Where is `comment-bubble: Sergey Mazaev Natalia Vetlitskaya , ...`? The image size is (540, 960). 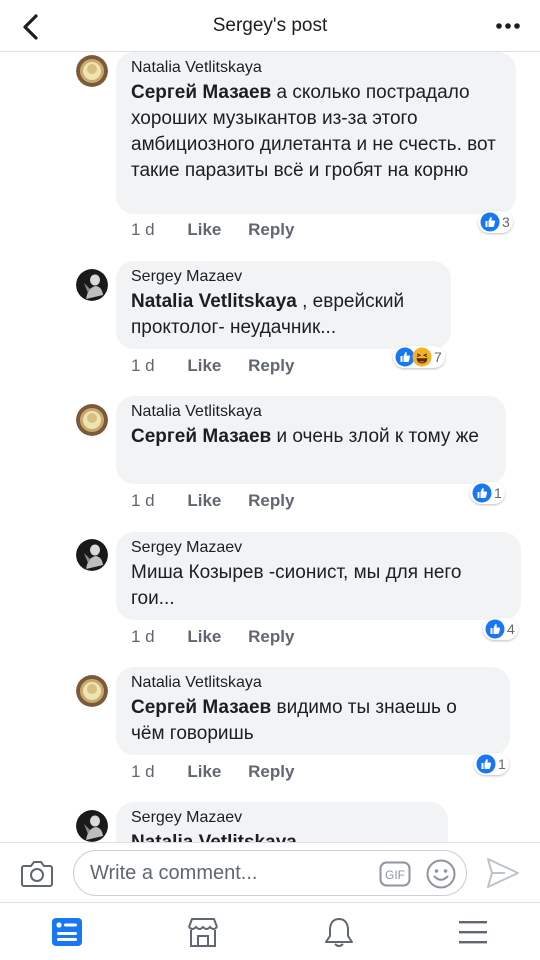
comment-bubble: Sergey Mazaev Natalia Vetlitskaya , ... is located at coordinates (282, 822).